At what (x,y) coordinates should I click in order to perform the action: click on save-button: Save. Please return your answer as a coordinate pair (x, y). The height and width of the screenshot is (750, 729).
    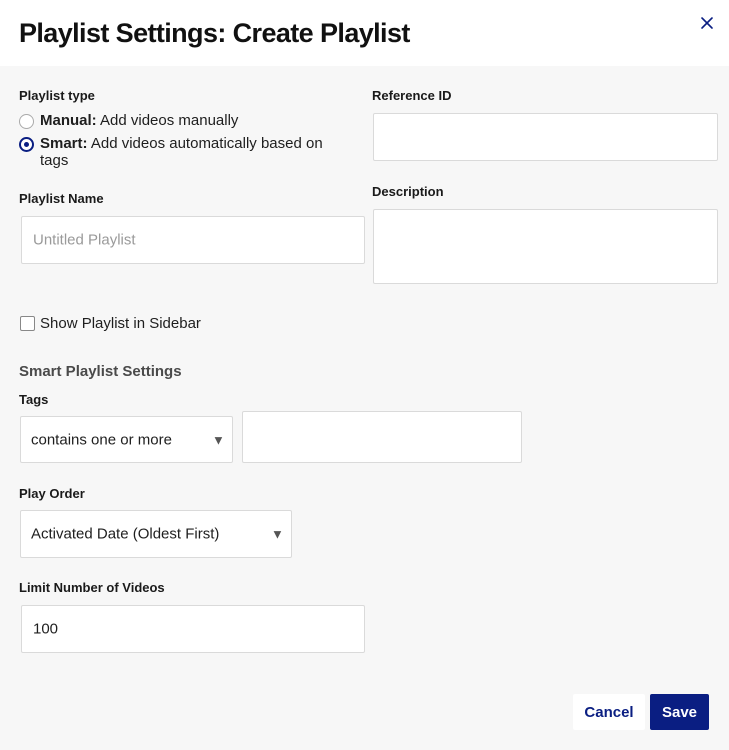
    Looking at the image, I should click on (679, 712).